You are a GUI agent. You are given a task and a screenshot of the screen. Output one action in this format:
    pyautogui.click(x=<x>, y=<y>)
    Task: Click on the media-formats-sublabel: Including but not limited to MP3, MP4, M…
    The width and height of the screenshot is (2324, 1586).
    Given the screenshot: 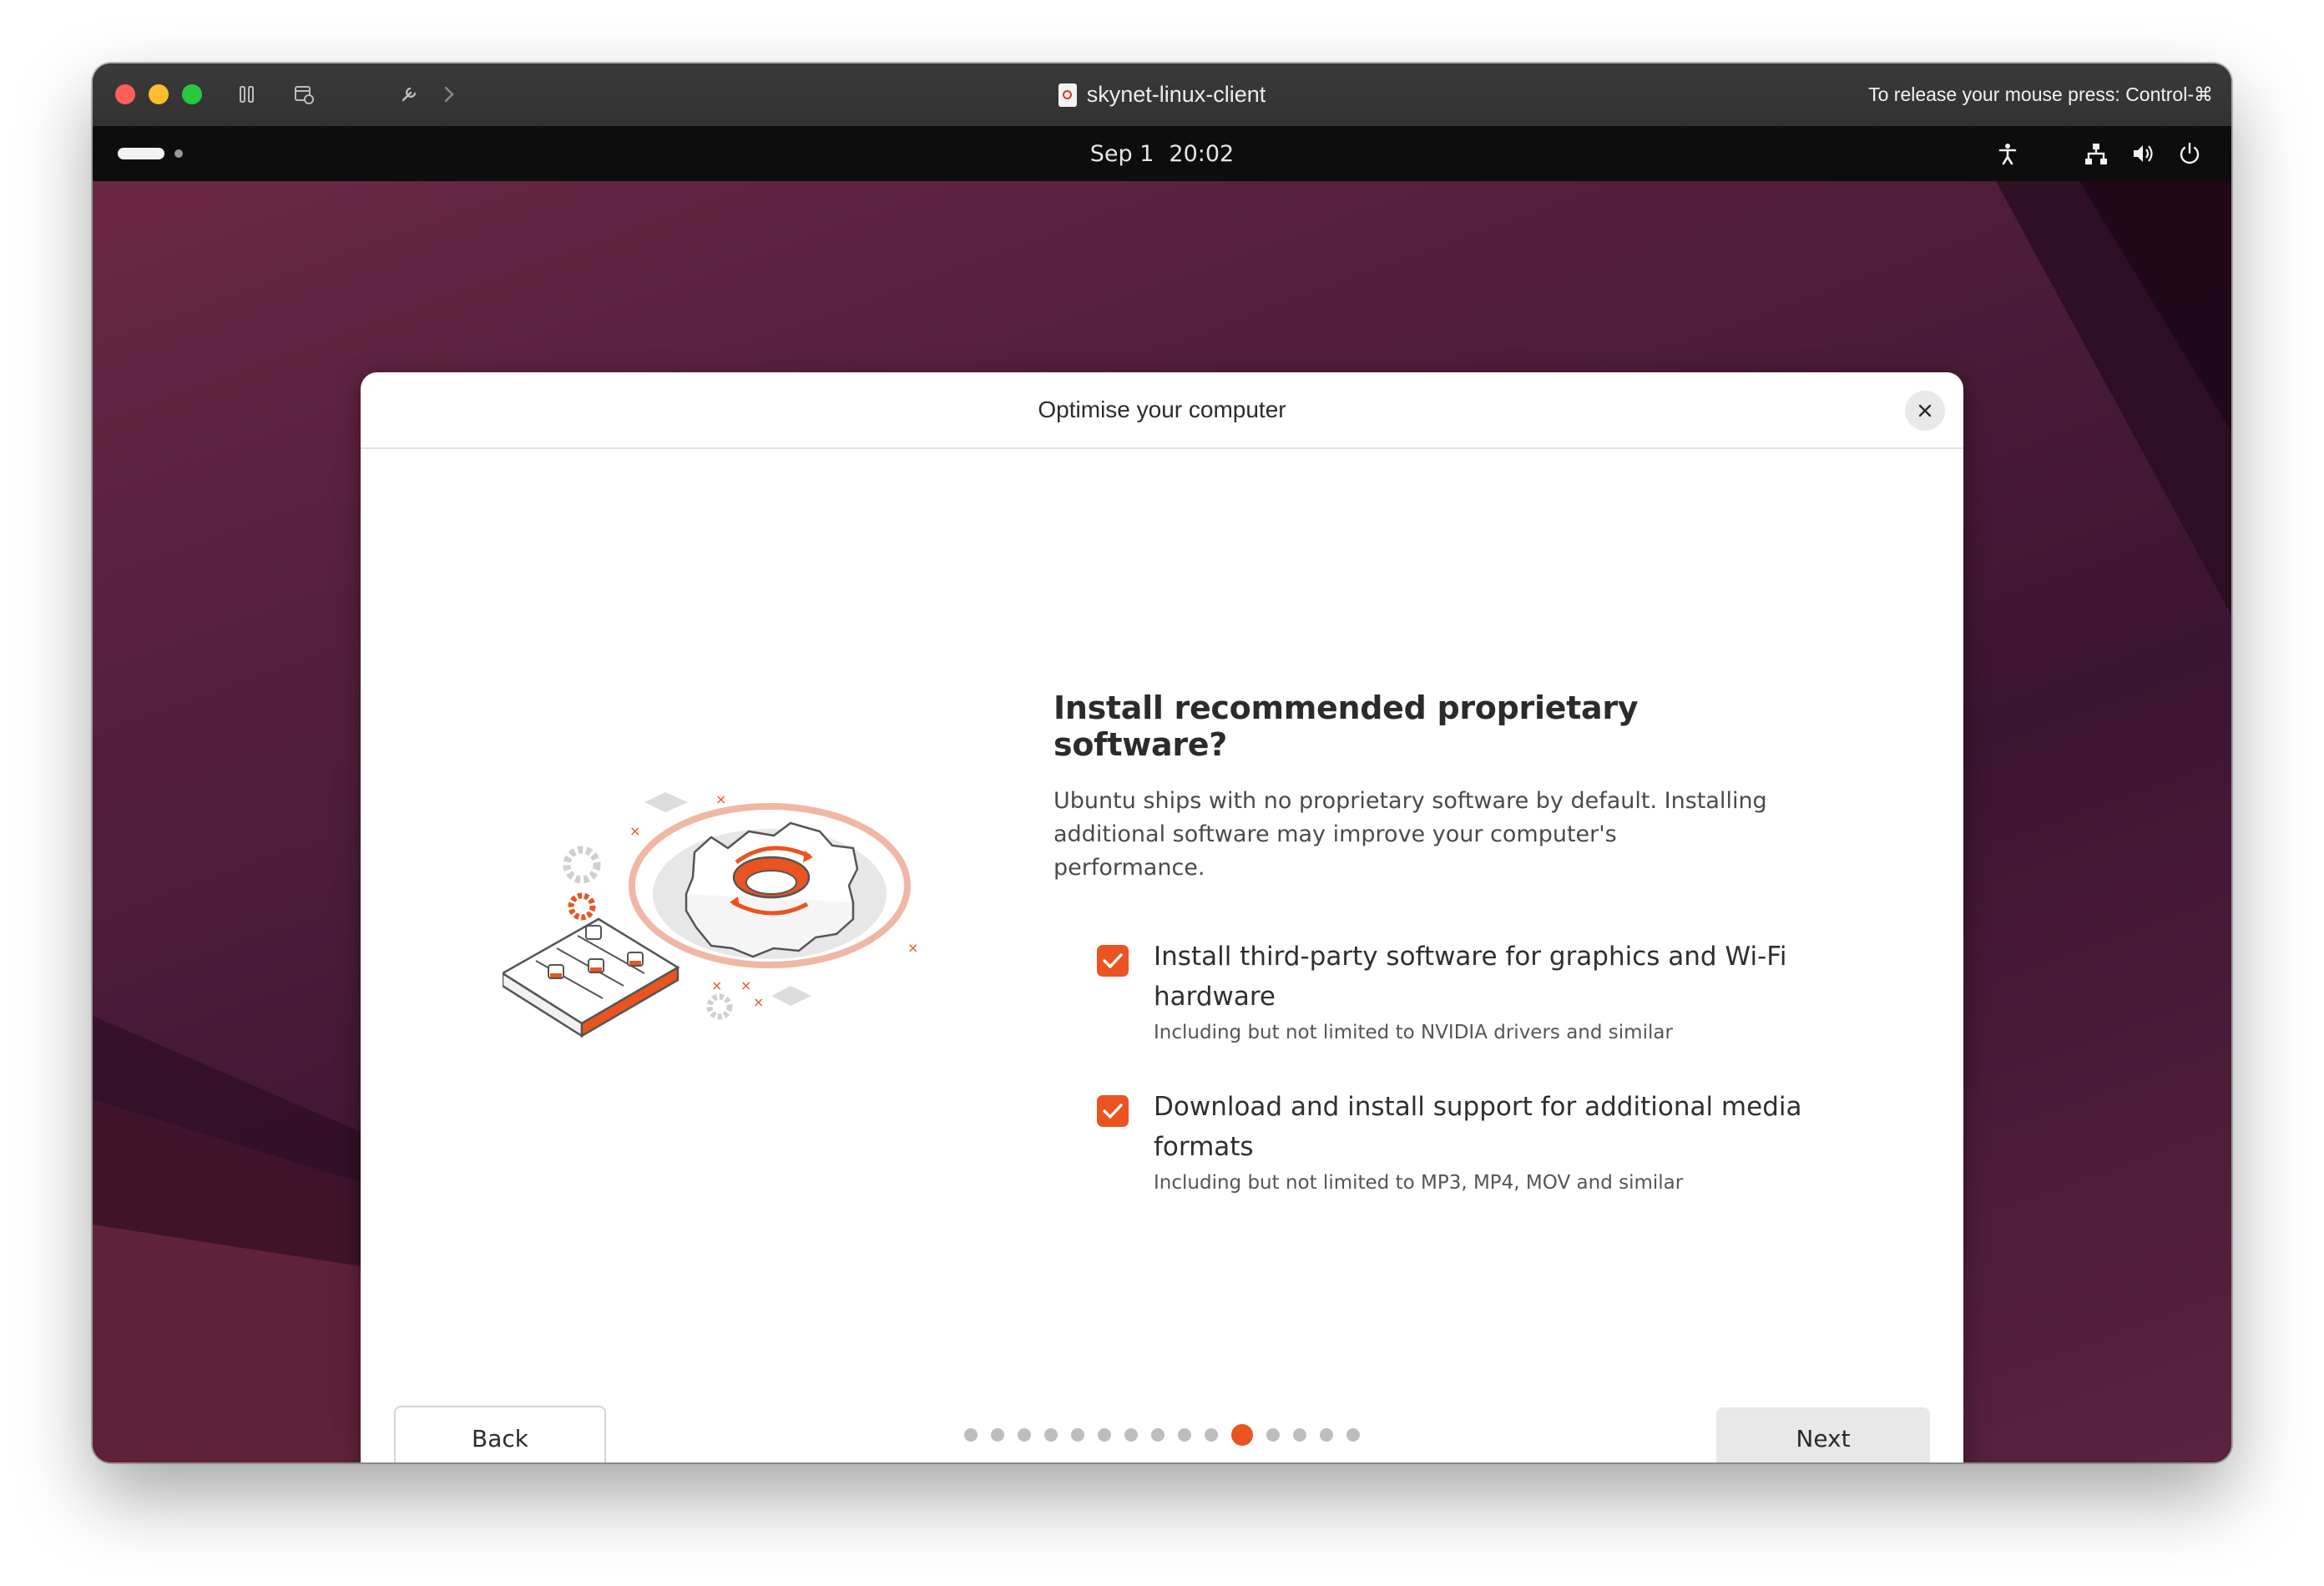 What is the action you would take?
    pyautogui.click(x=1419, y=1183)
    